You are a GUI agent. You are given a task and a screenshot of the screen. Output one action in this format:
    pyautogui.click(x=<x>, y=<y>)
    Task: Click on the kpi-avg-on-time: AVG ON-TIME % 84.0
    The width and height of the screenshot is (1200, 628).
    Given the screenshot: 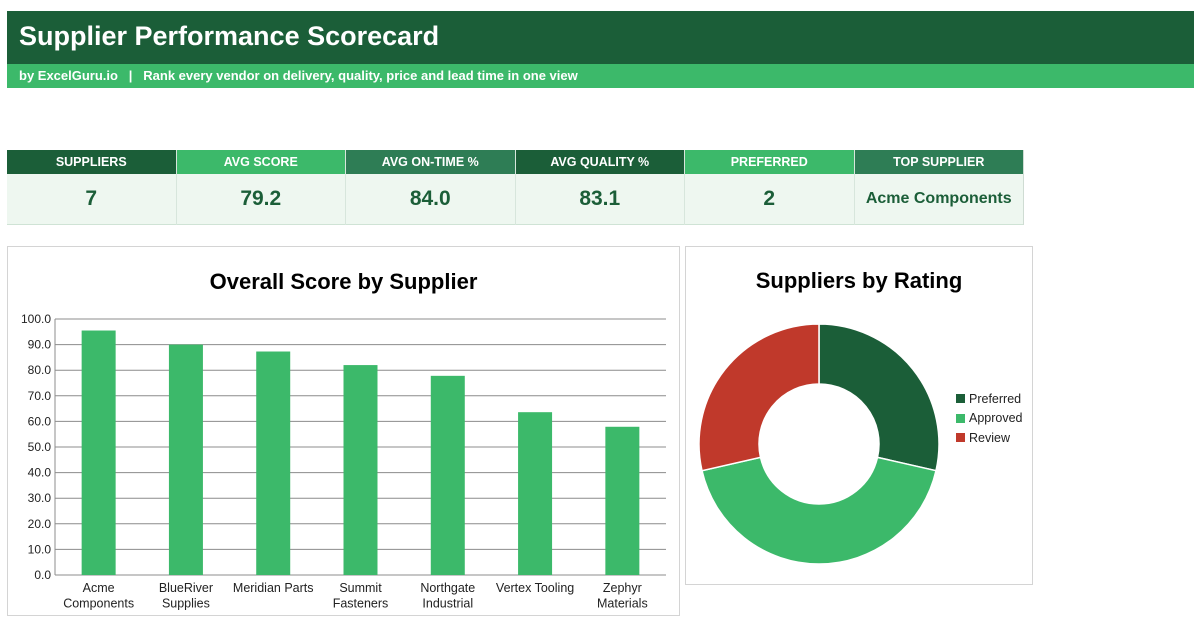 What is the action you would take?
    pyautogui.click(x=431, y=187)
    